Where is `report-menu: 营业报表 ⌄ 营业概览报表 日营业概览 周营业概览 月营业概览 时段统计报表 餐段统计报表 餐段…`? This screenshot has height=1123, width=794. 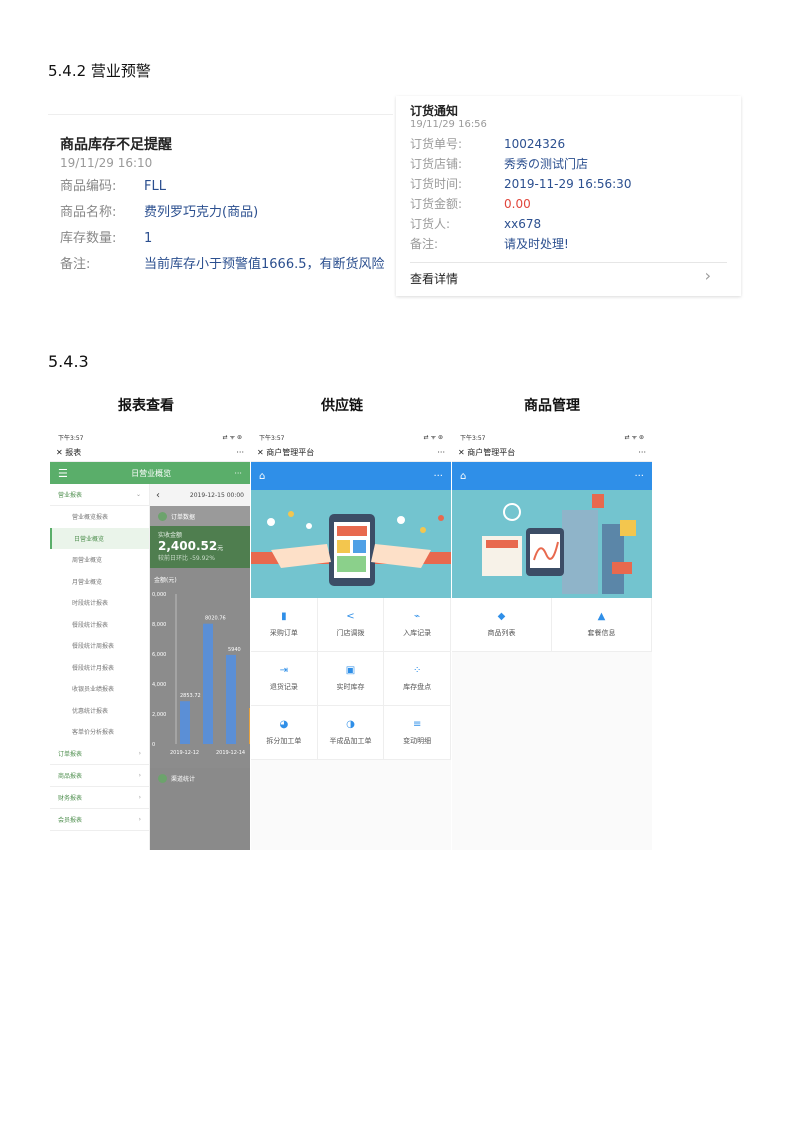 report-menu: 营业报表 ⌄ 营业概览报表 日营业概览 周营业概览 月营业概览 时段统计报表 餐段统计报表 餐段… is located at coordinates (100, 667).